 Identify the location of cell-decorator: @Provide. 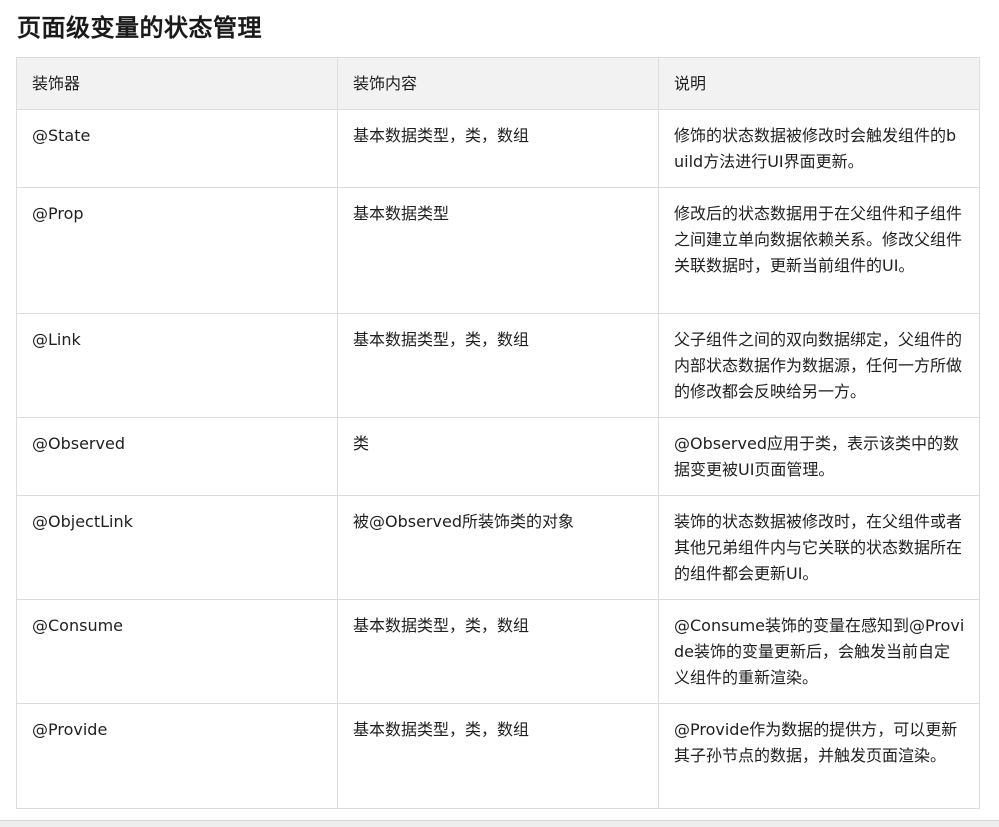
(177, 756).